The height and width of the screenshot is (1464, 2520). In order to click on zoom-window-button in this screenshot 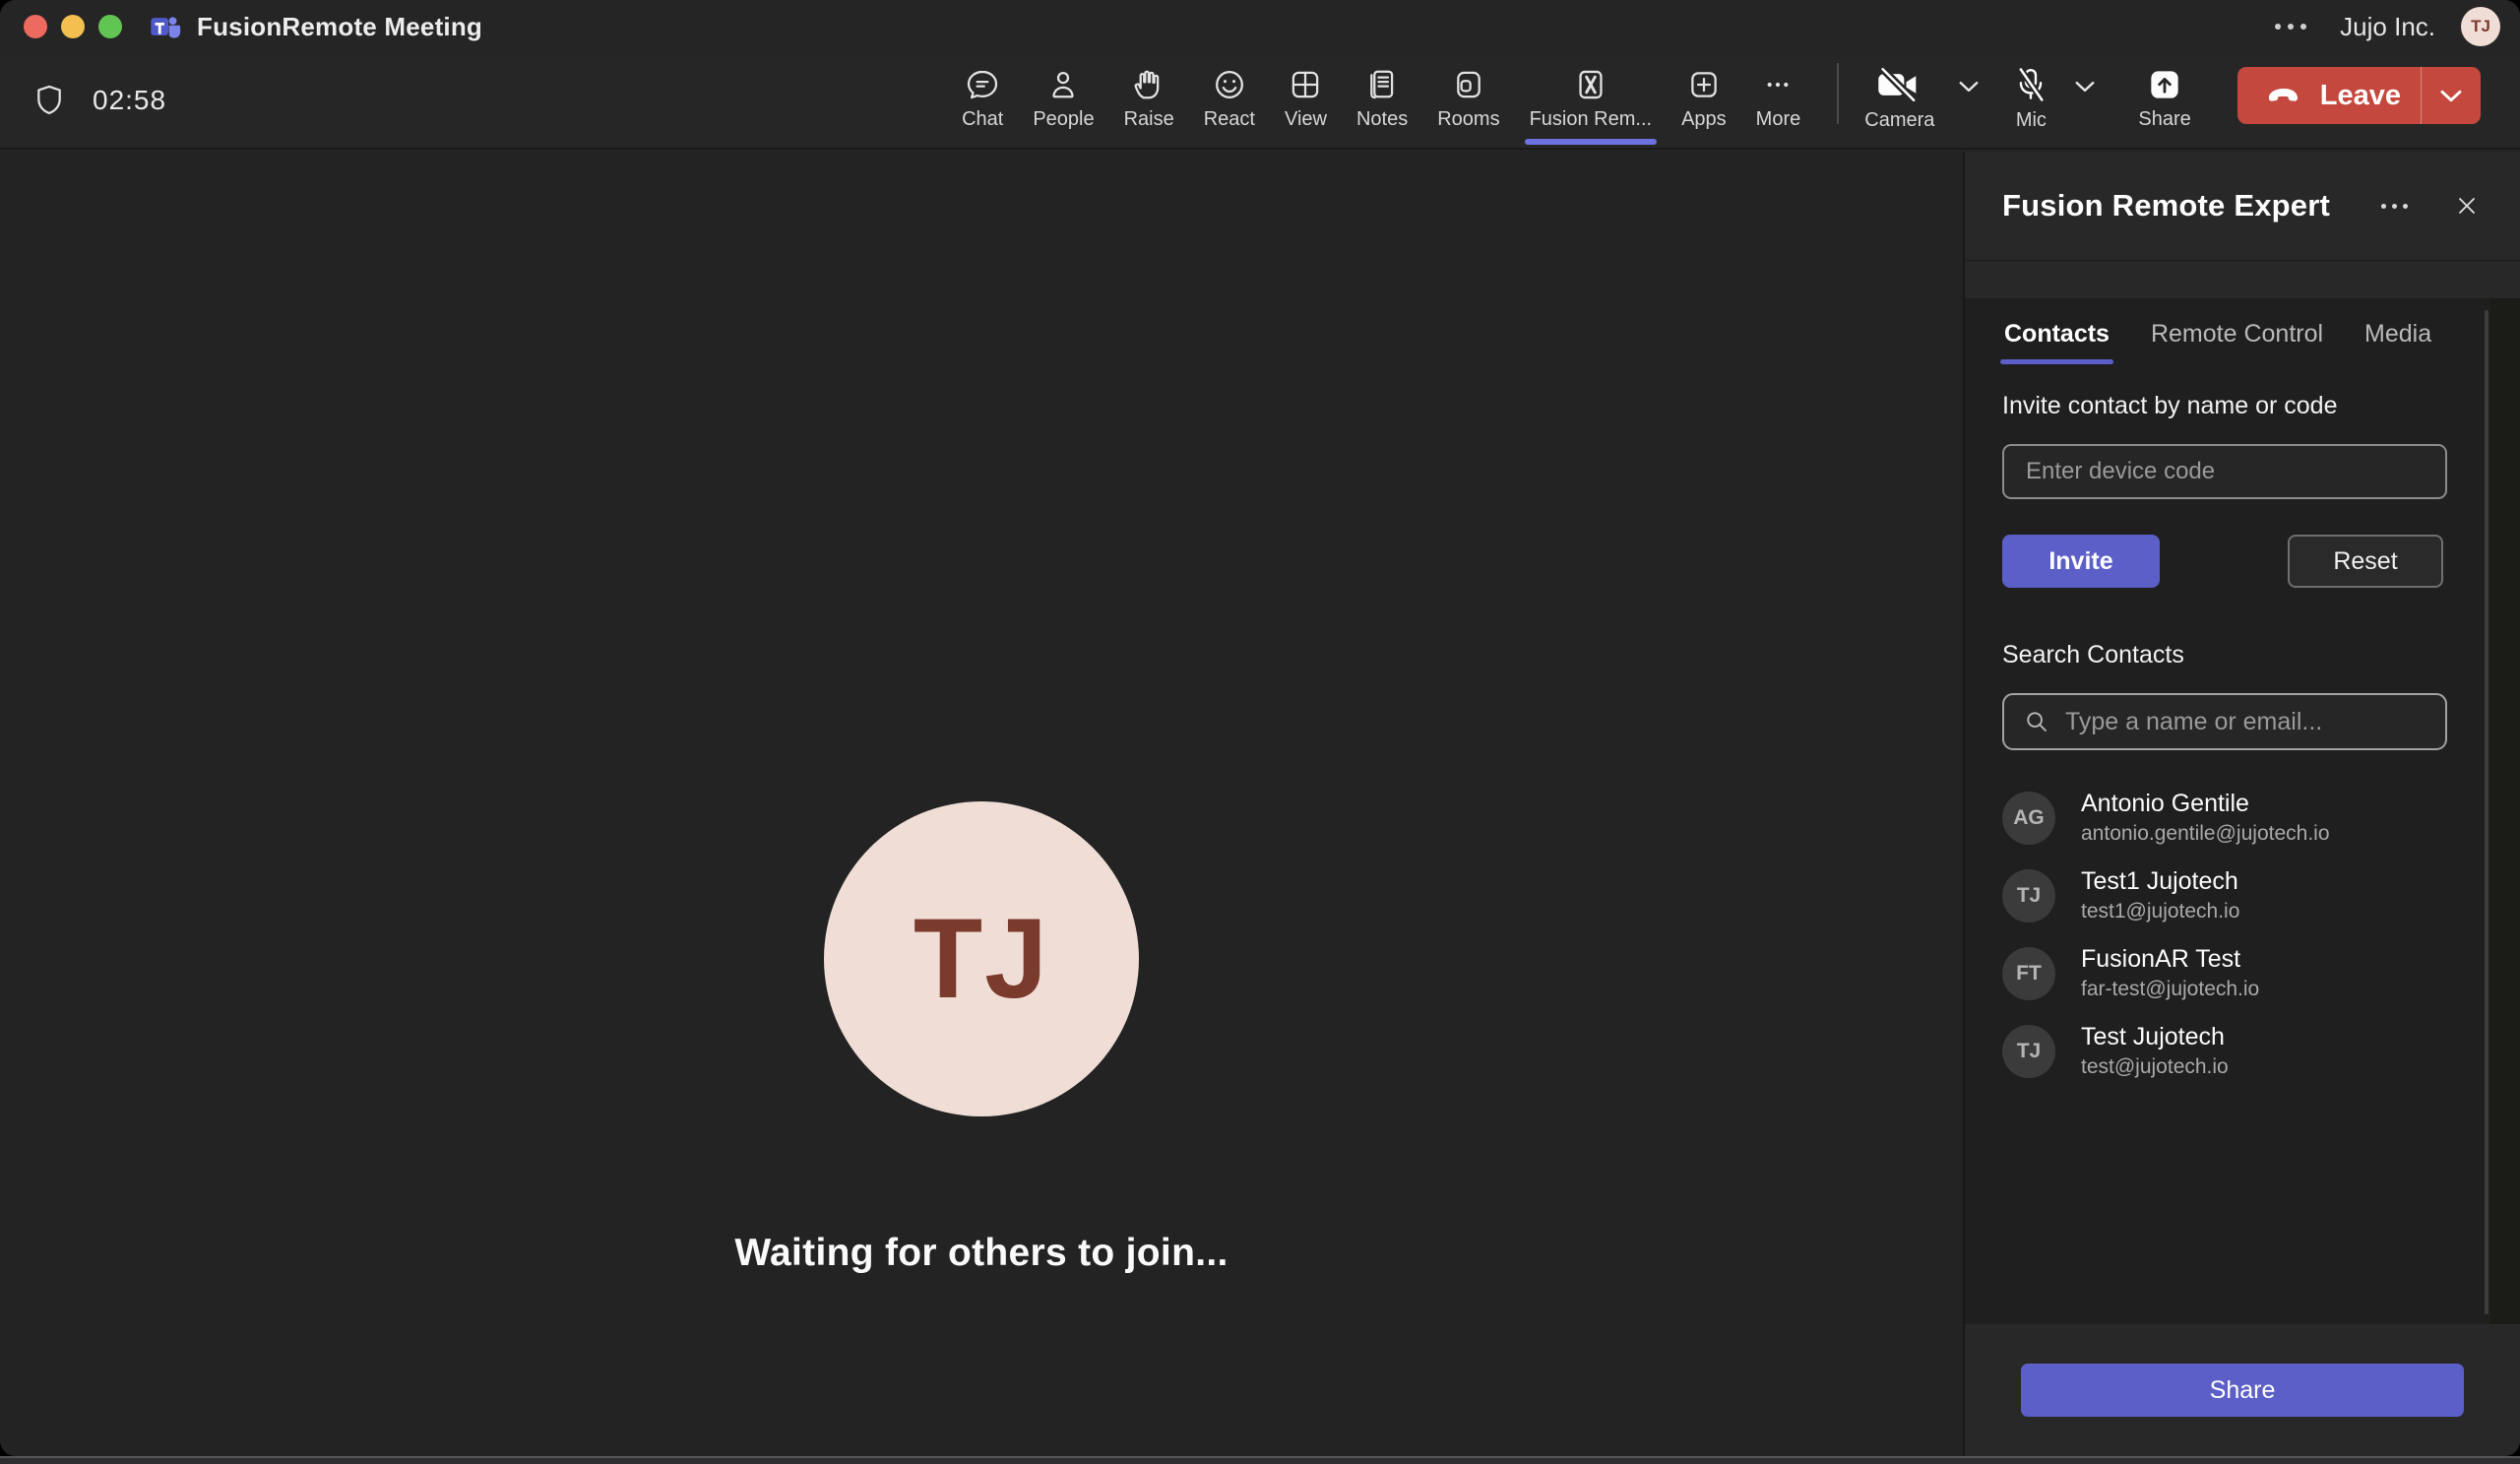, I will do `click(110, 27)`.